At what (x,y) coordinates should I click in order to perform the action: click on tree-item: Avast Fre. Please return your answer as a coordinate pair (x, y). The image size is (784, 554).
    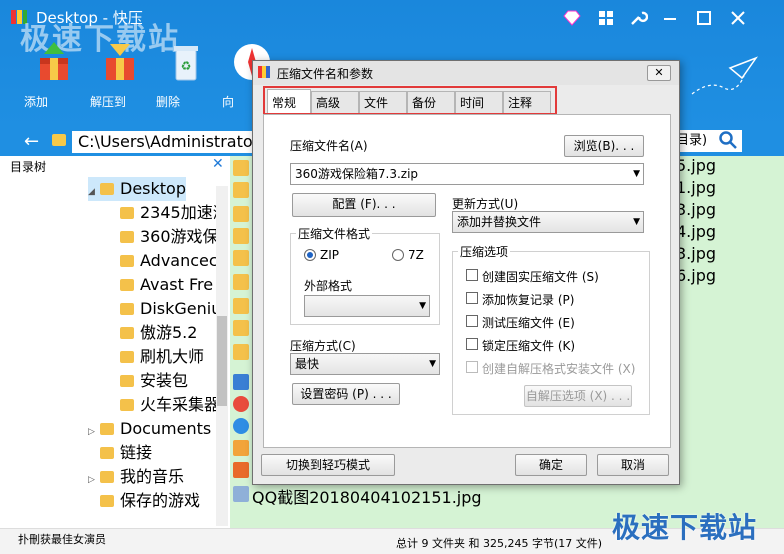
    Looking at the image, I should click on (160, 285).